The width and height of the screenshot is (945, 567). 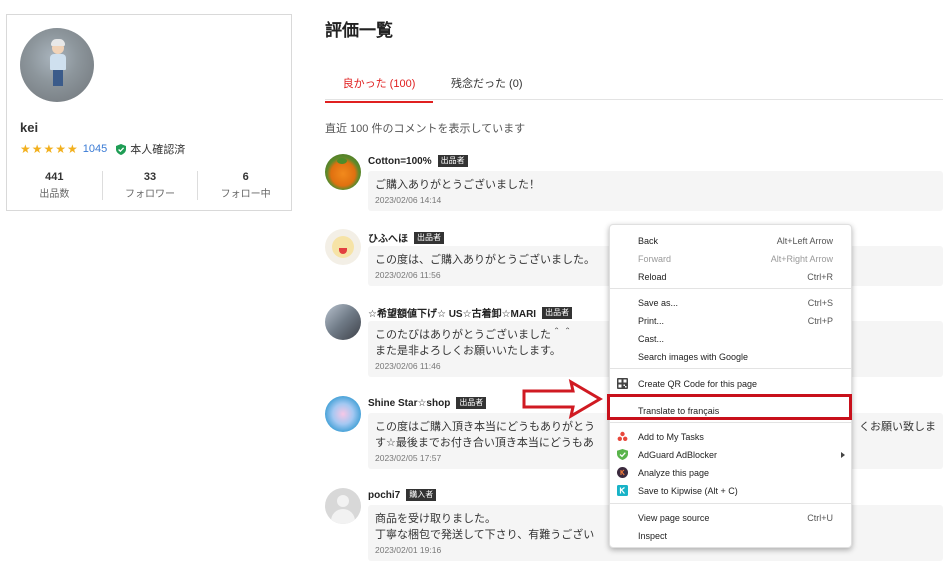 What do you see at coordinates (897, 427) in the screenshot?
I see `comment-text-right: くお願い致しま` at bounding box center [897, 427].